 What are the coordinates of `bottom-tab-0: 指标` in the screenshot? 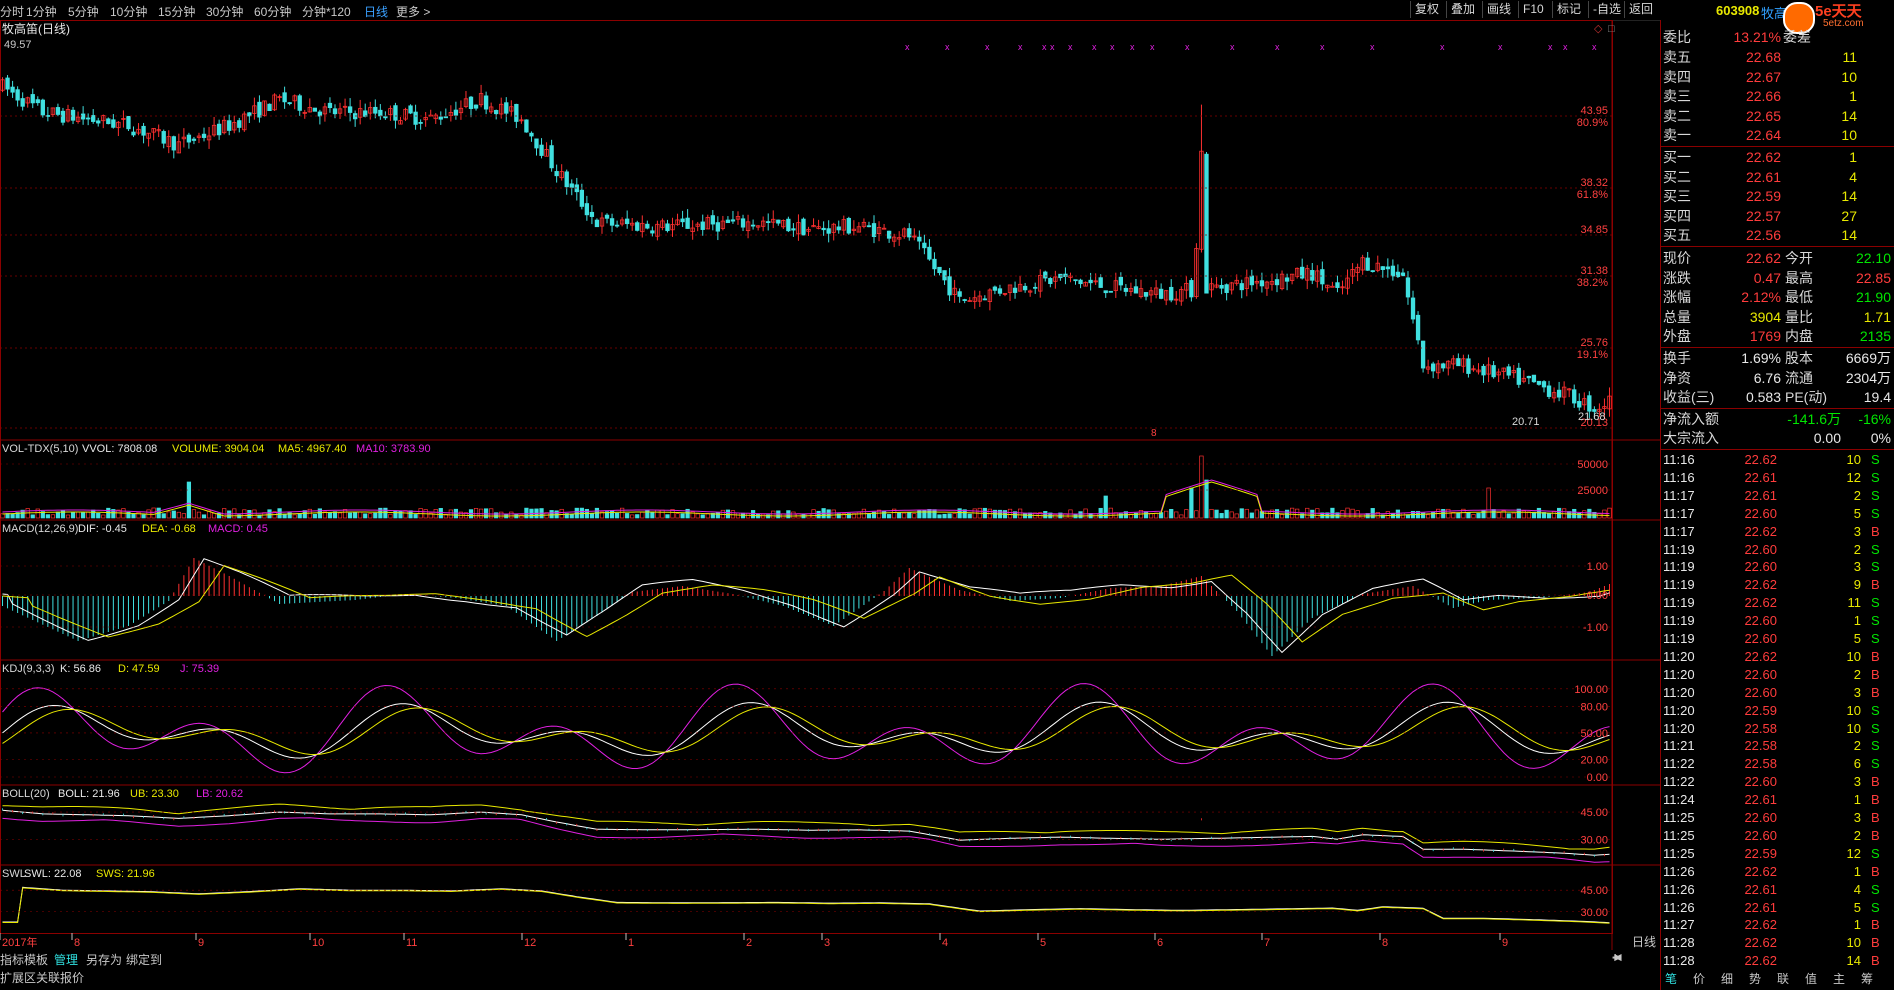 It's located at (12, 959).